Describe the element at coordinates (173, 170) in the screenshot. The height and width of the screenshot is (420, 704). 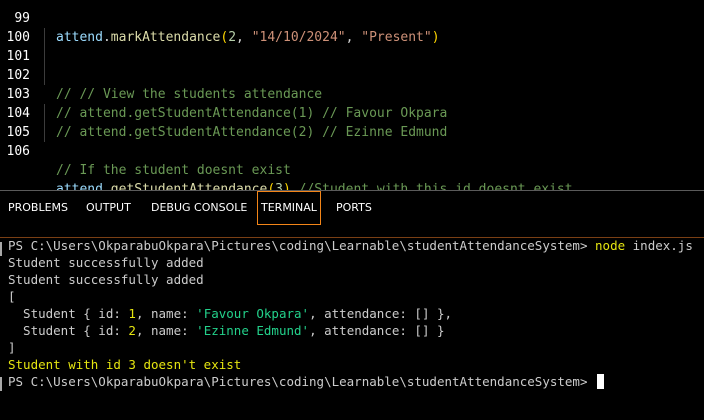
I see `code-comment: // If the student doesnt exist` at that location.